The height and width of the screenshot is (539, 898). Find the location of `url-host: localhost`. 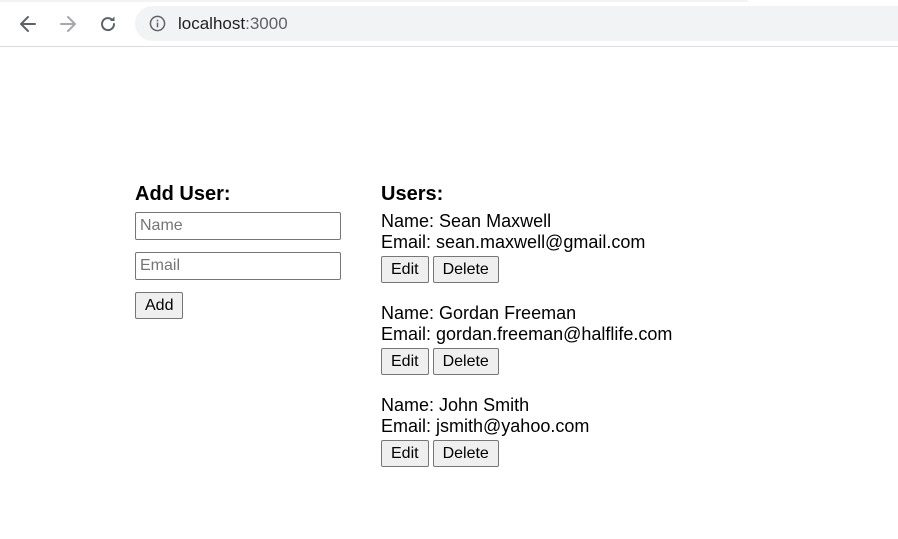

url-host: localhost is located at coordinates (212, 23).